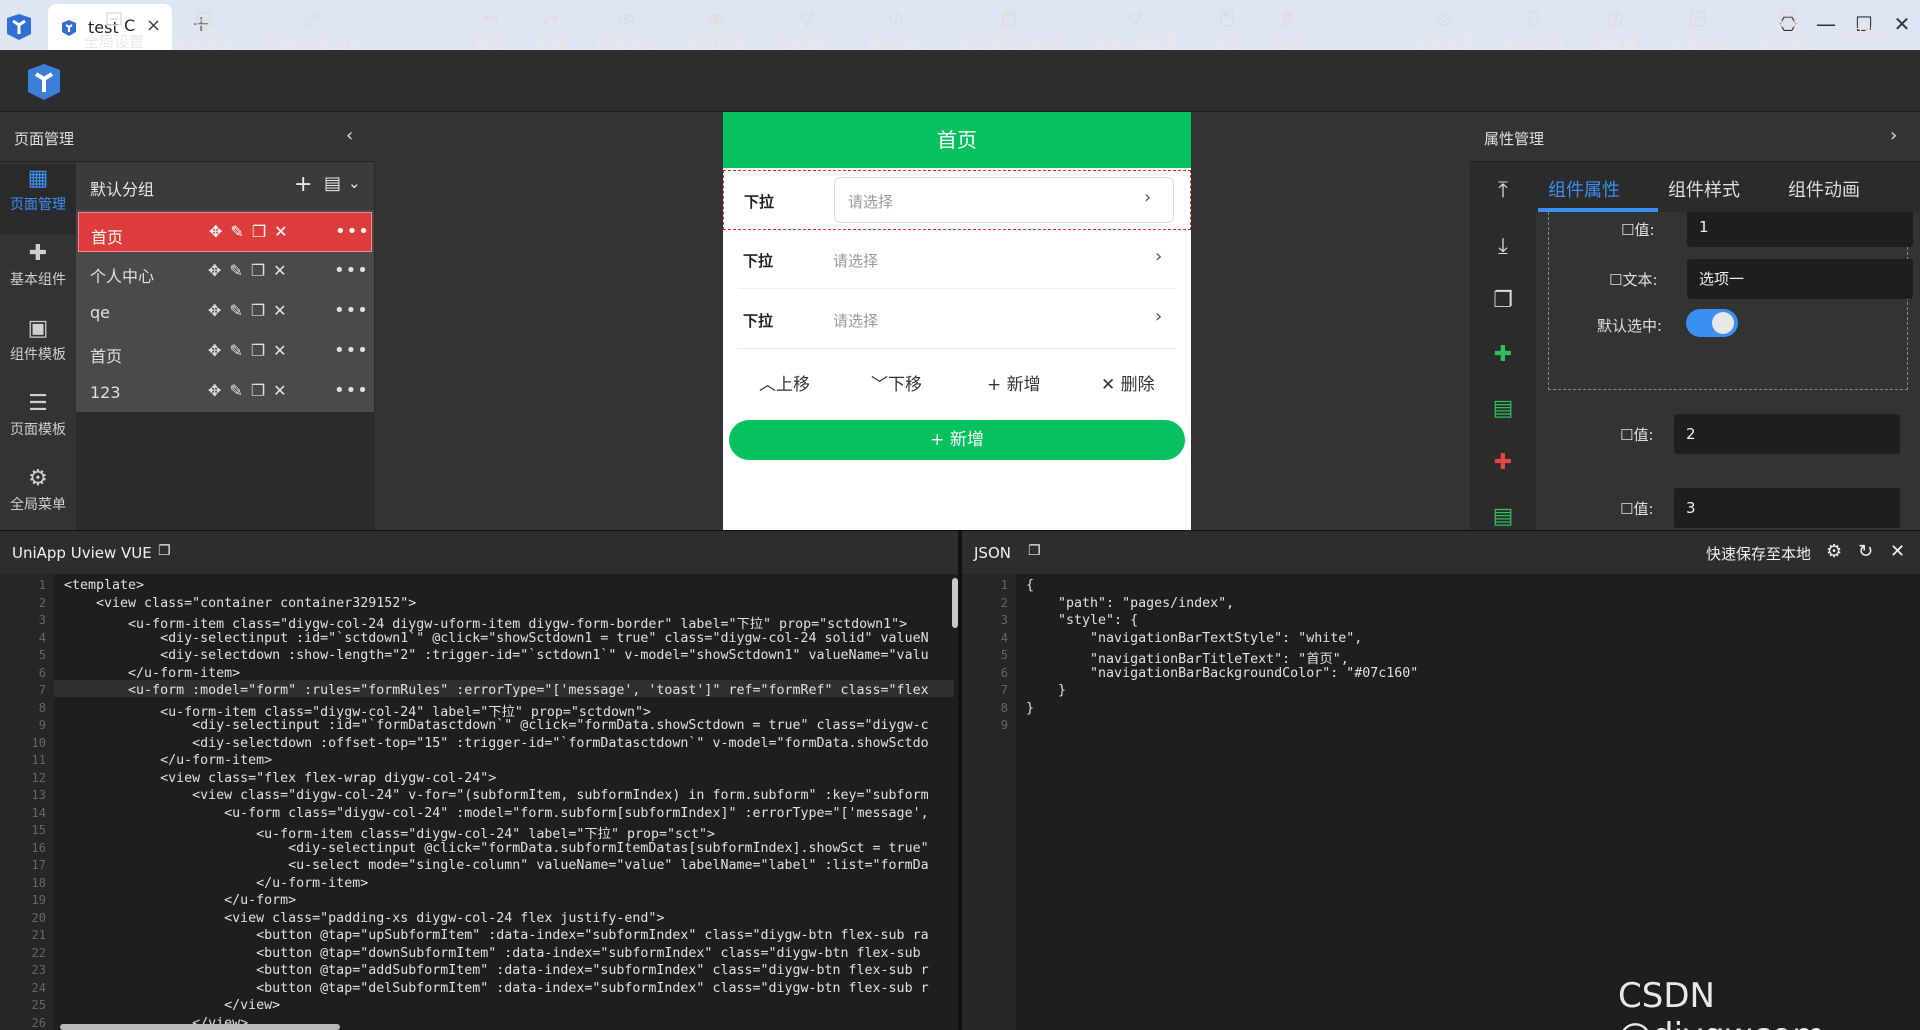 The image size is (1920, 1030). What do you see at coordinates (38, 987) in the screenshot?
I see `line-number: 24` at bounding box center [38, 987].